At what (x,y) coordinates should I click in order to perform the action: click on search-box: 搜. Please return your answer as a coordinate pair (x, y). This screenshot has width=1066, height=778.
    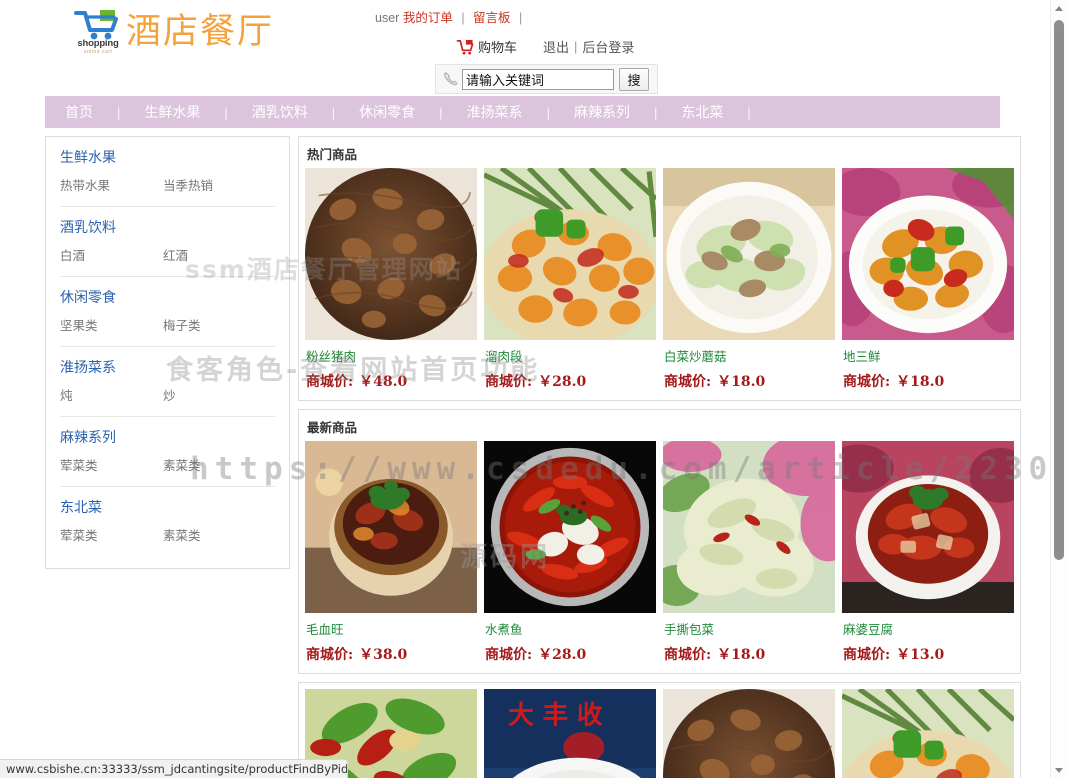
    Looking at the image, I should click on (546, 79).